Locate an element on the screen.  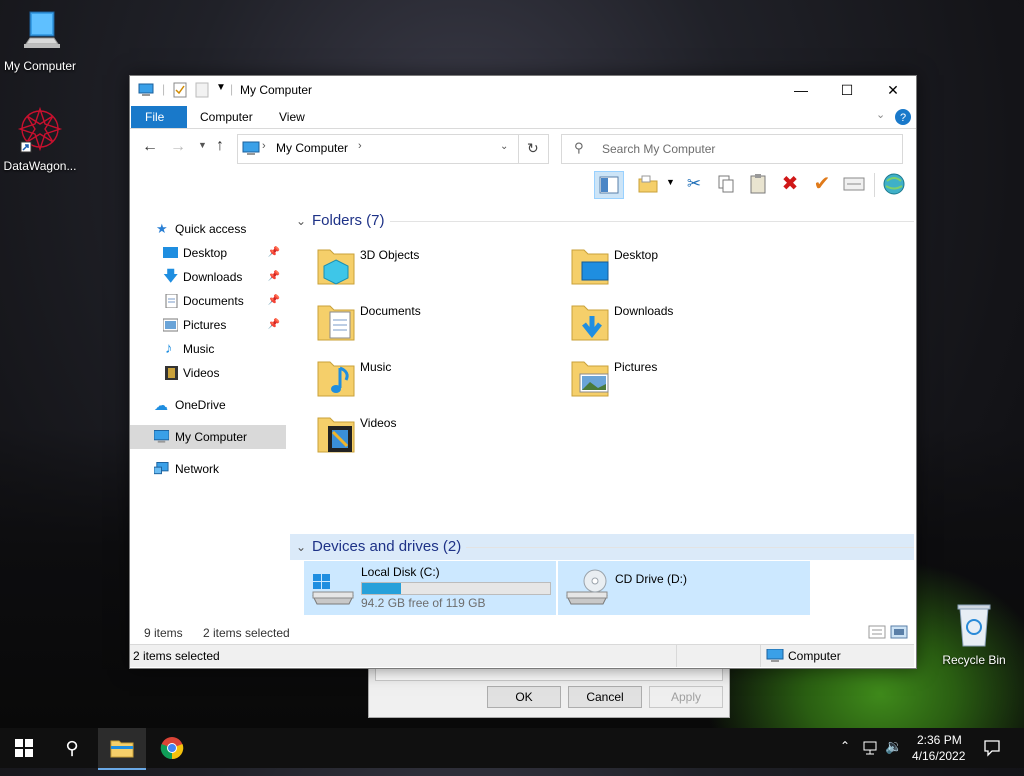
close-button: ✕ is located at coordinates (893, 90).